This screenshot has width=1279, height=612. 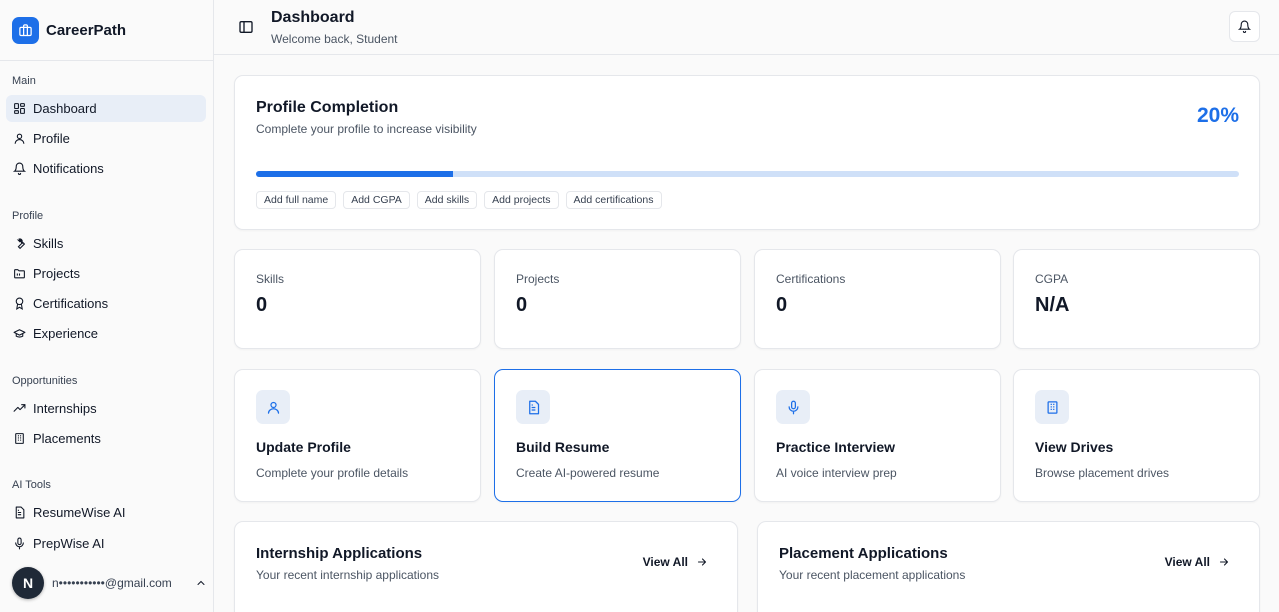 What do you see at coordinates (66, 333) in the screenshot?
I see `sidebar-item-label: Experience` at bounding box center [66, 333].